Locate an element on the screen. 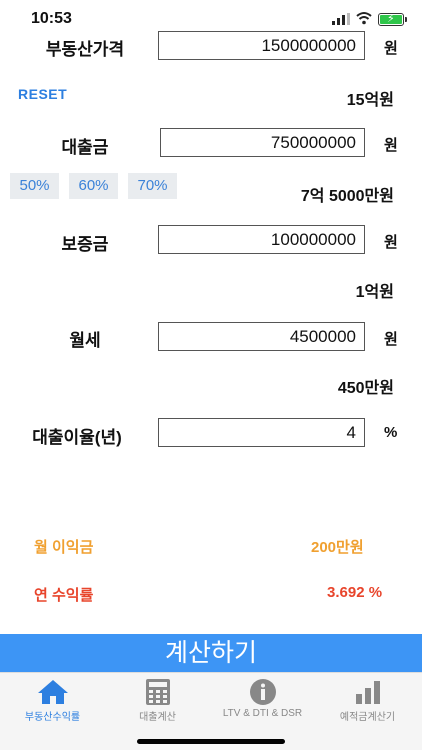  rate-label: 대출이율(년) is located at coordinates (77, 437).